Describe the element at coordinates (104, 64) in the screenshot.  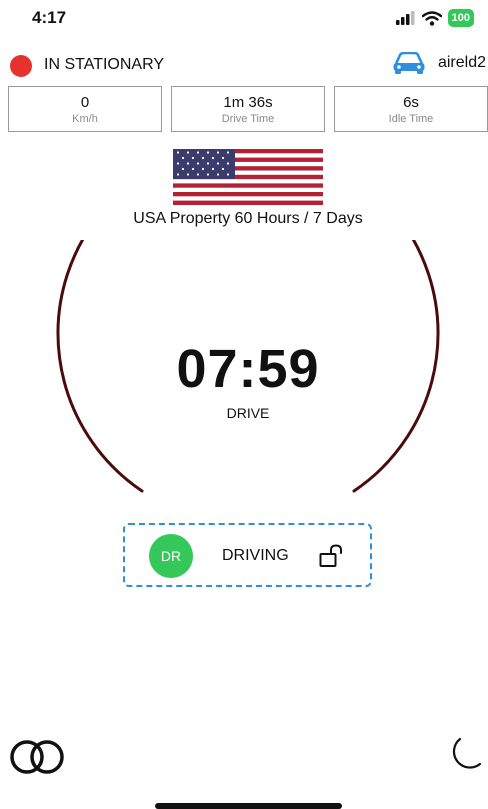
I see `vehicle-status-label: IN STATIONARY` at that location.